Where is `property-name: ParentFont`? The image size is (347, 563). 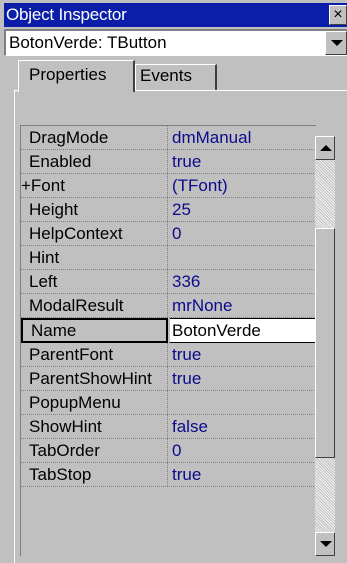
property-name: ParentFont is located at coordinates (94, 354).